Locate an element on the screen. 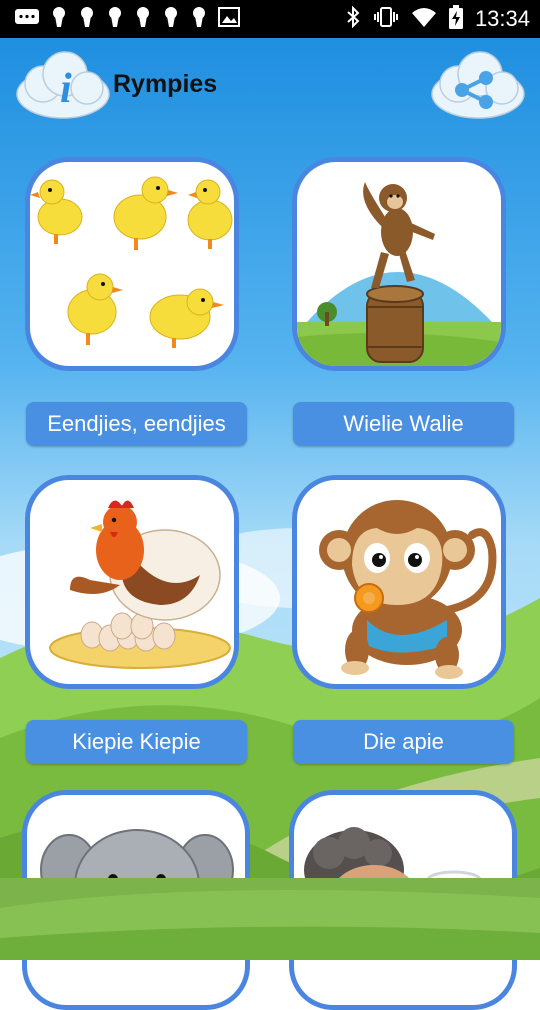  song-card-wielie-walie is located at coordinates (399, 264).